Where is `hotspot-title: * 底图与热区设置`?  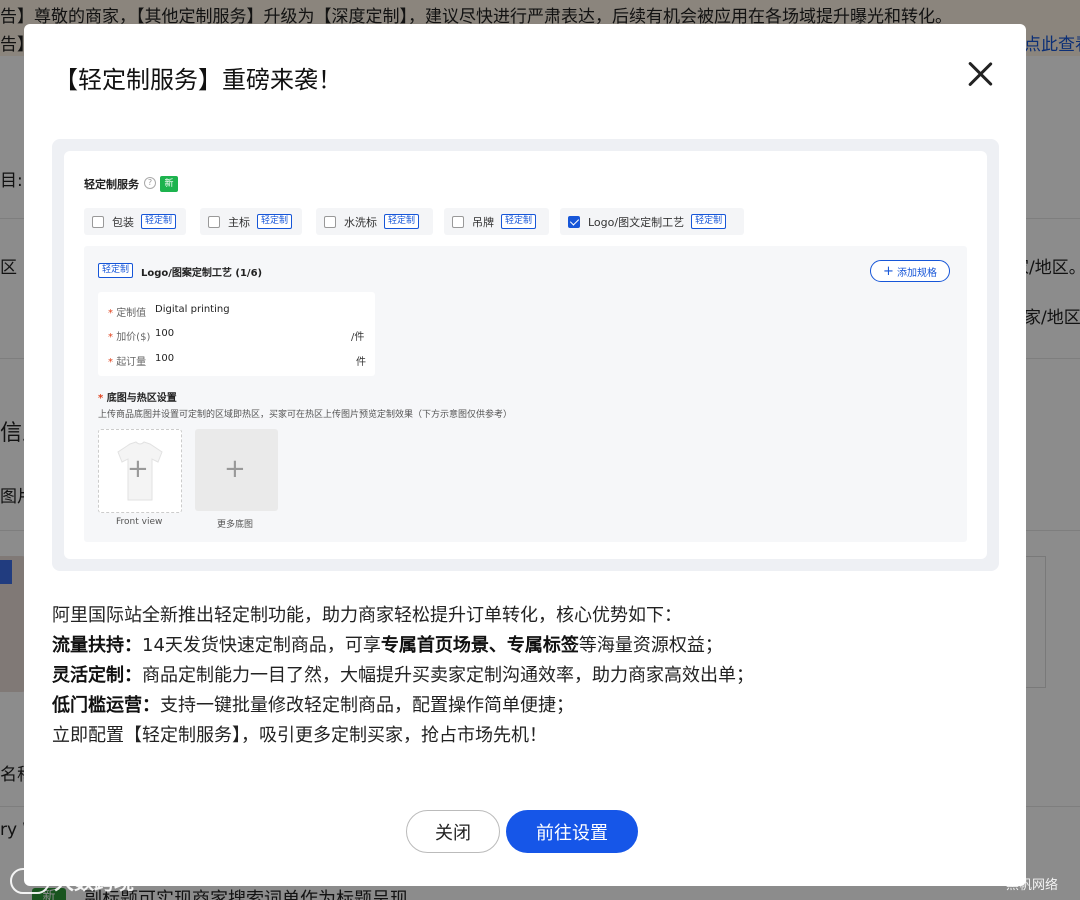
hotspot-title: * 底图与热区设置 is located at coordinates (137, 398).